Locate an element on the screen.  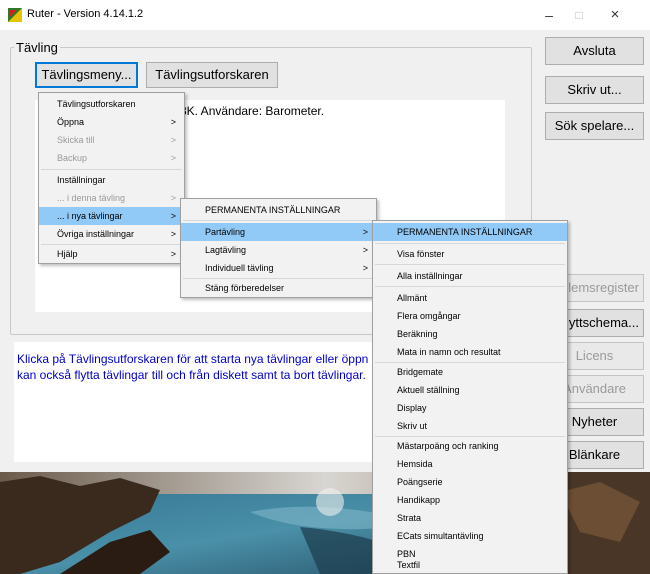
menu-item-label: Aktuell ställning is located at coordinates (428, 390).